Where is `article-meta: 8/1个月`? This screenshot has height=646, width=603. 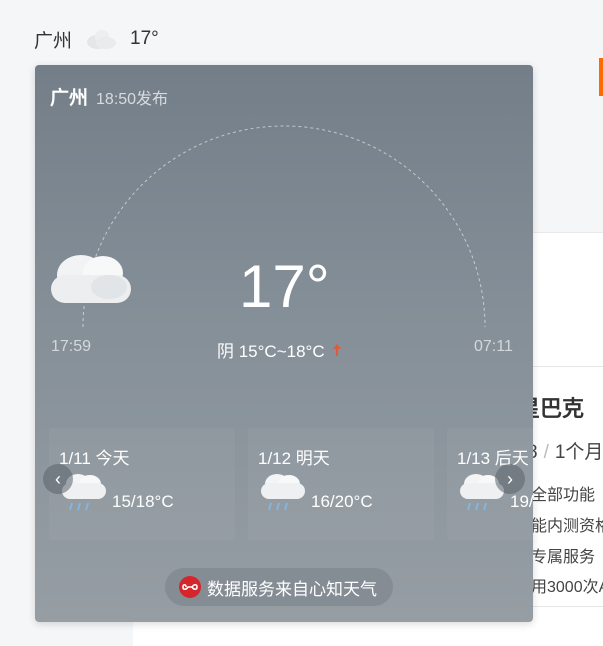
article-meta: 8/1个月 is located at coordinates (565, 450).